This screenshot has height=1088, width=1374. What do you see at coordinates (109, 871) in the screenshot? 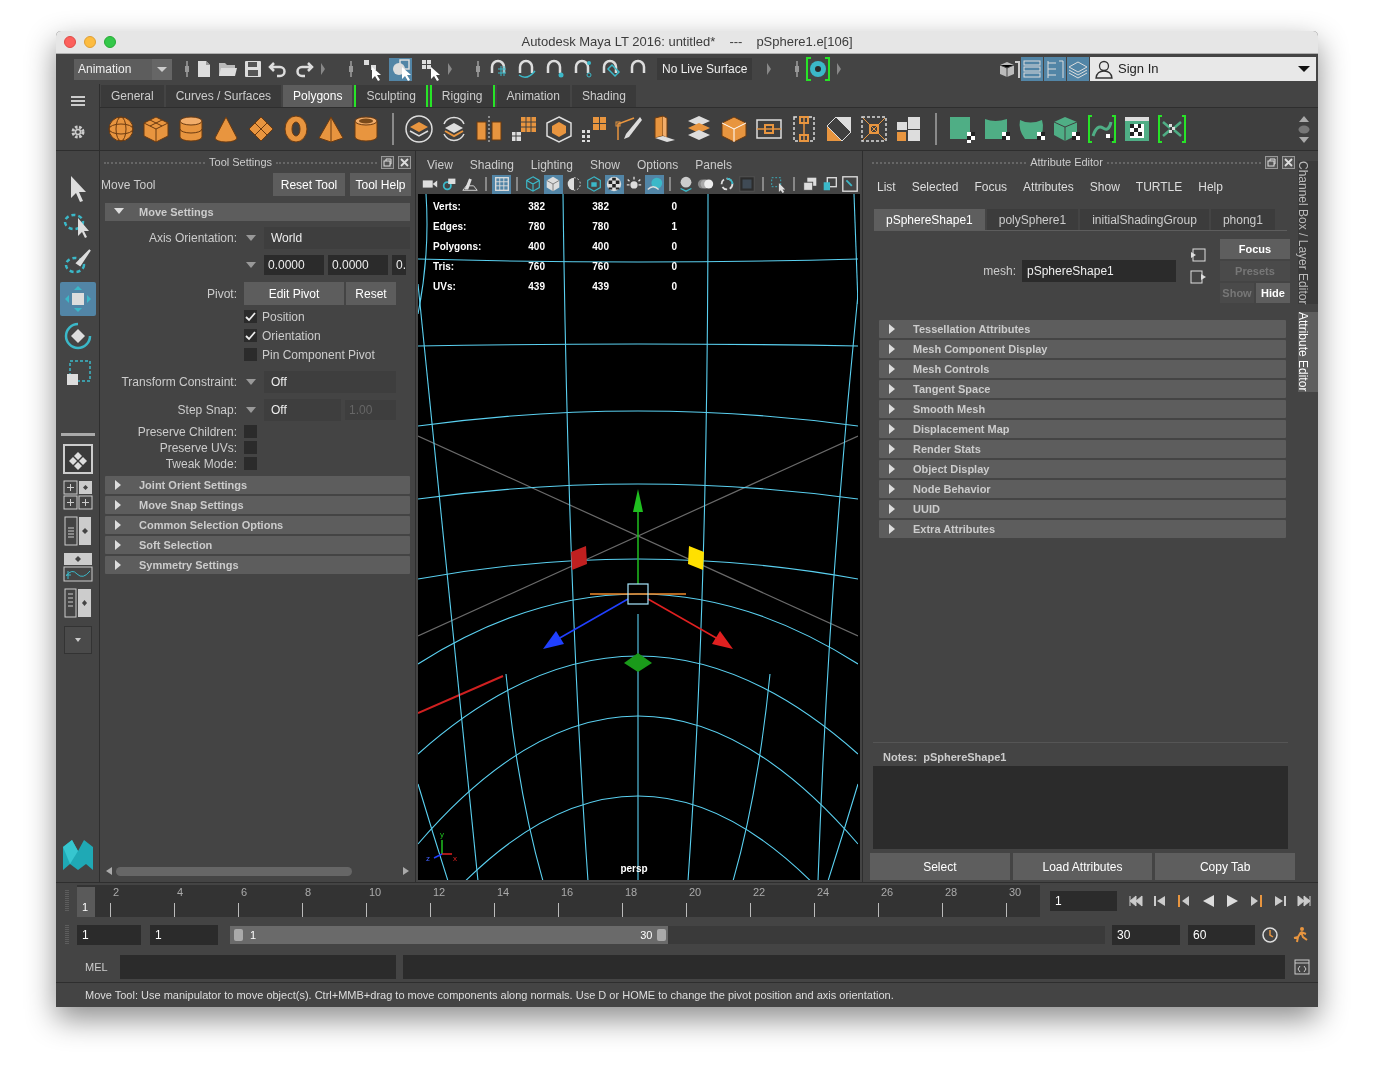
I see `scroll-left-icon` at bounding box center [109, 871].